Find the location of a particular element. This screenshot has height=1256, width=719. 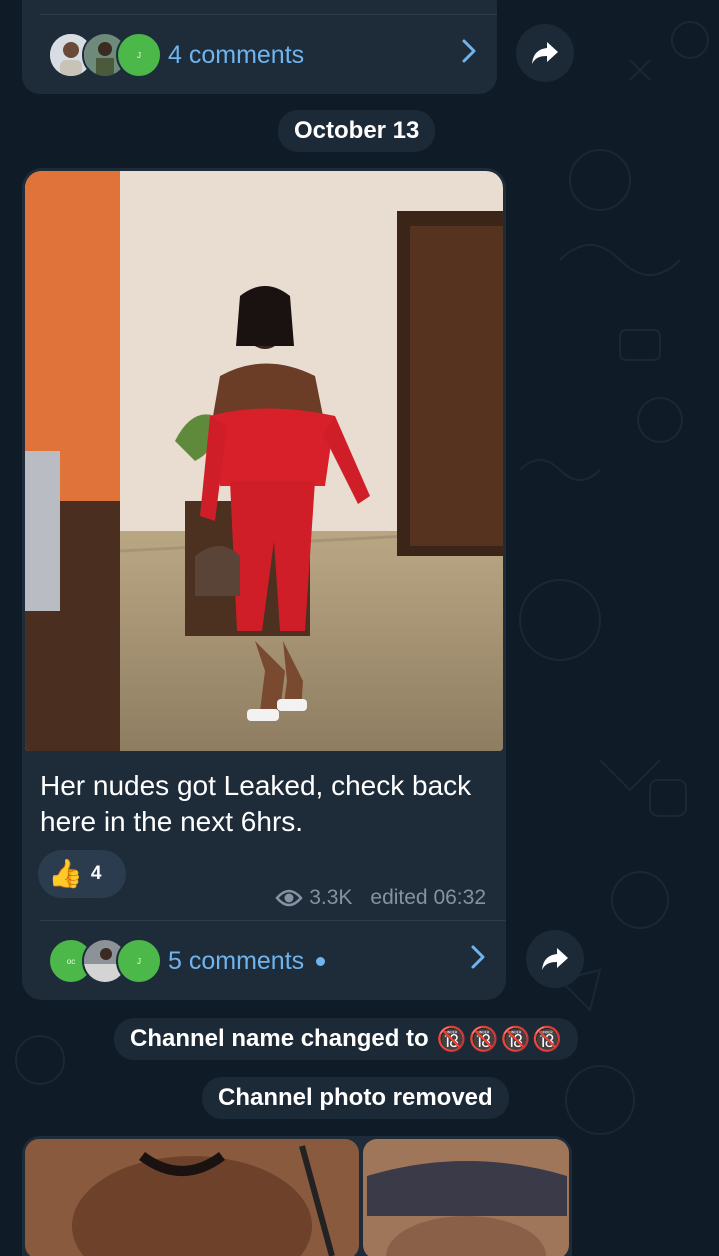

unread-dot is located at coordinates (321, 962).